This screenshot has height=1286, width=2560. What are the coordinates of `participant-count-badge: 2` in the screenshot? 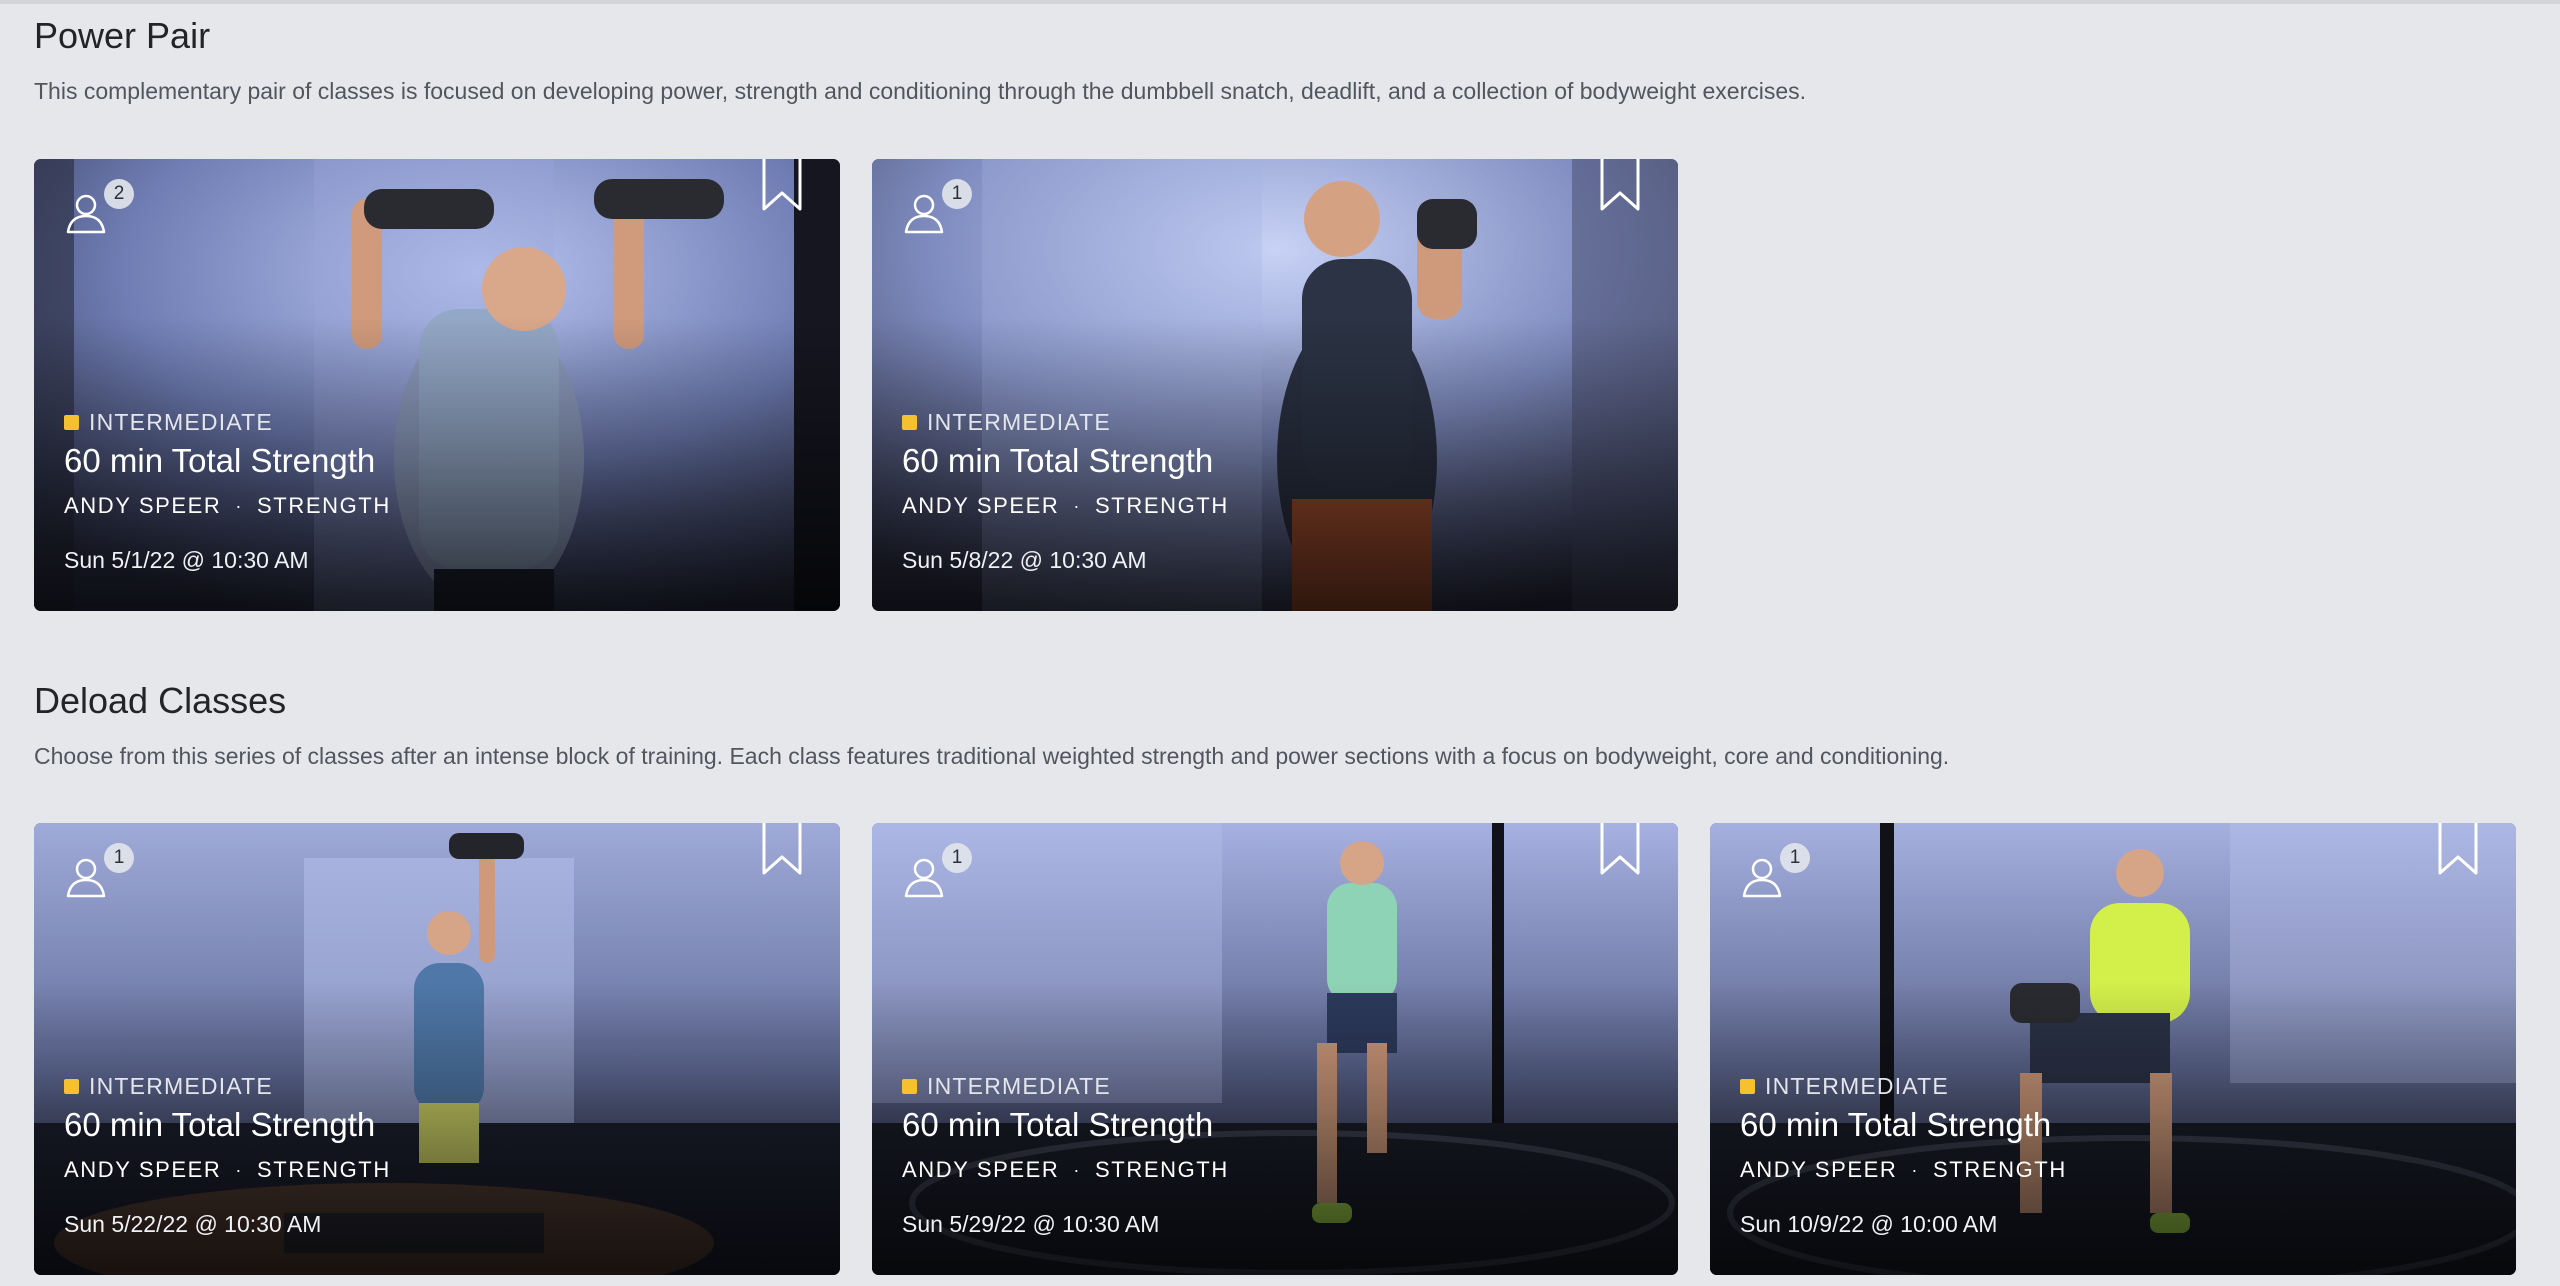 It's located at (119, 194).